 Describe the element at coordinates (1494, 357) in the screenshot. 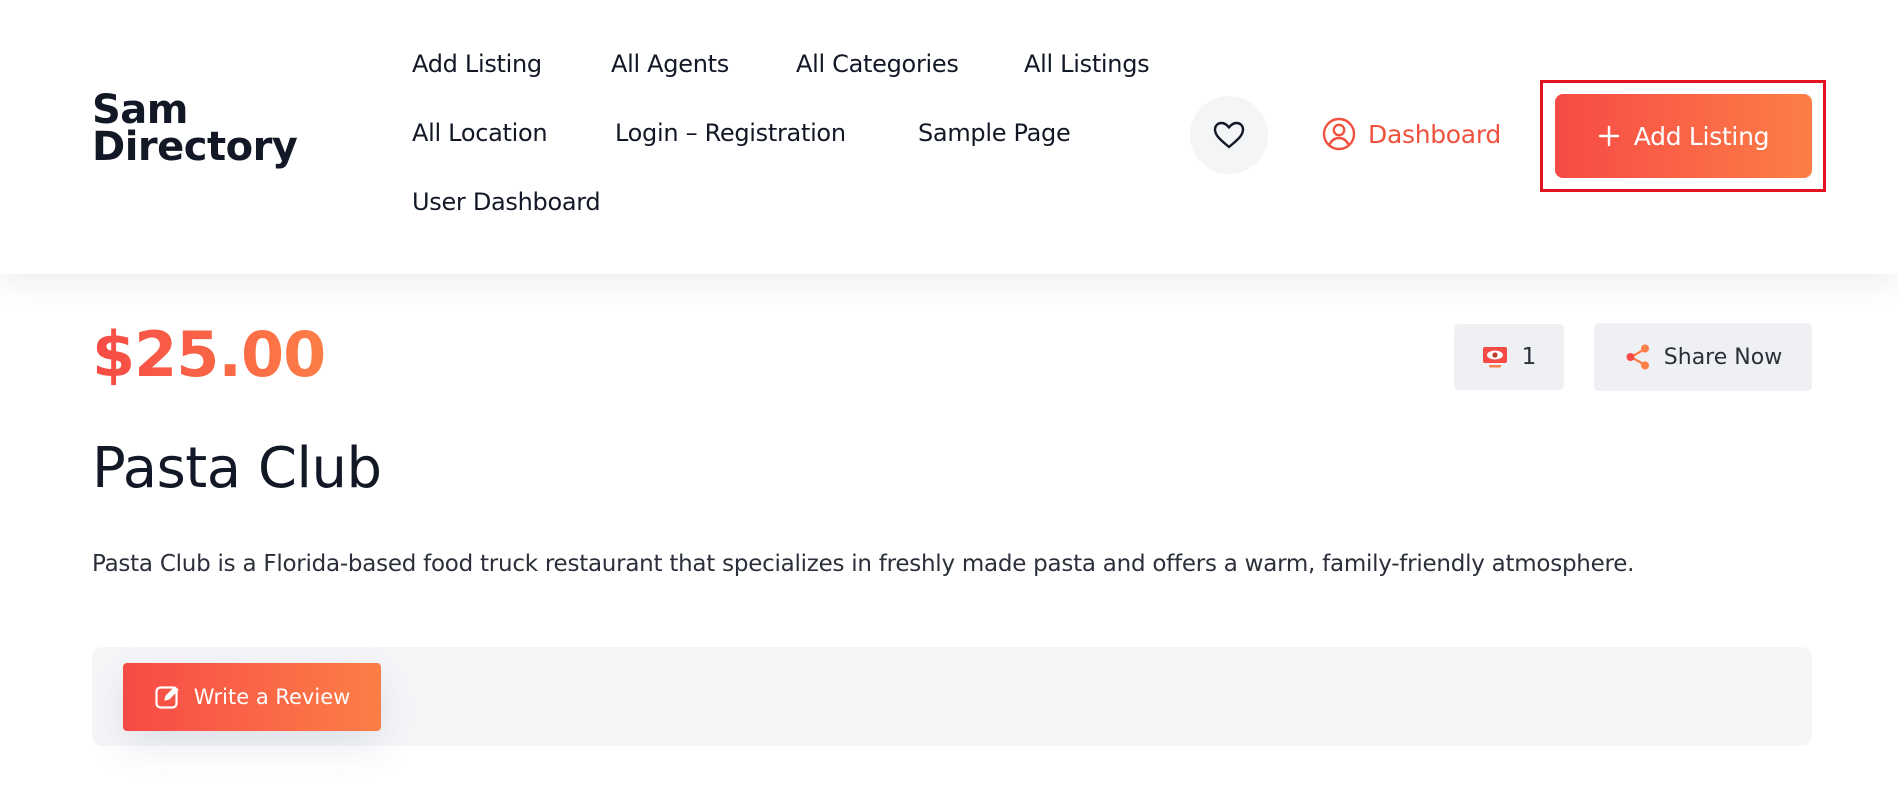

I see `eye-monitor-icon` at that location.